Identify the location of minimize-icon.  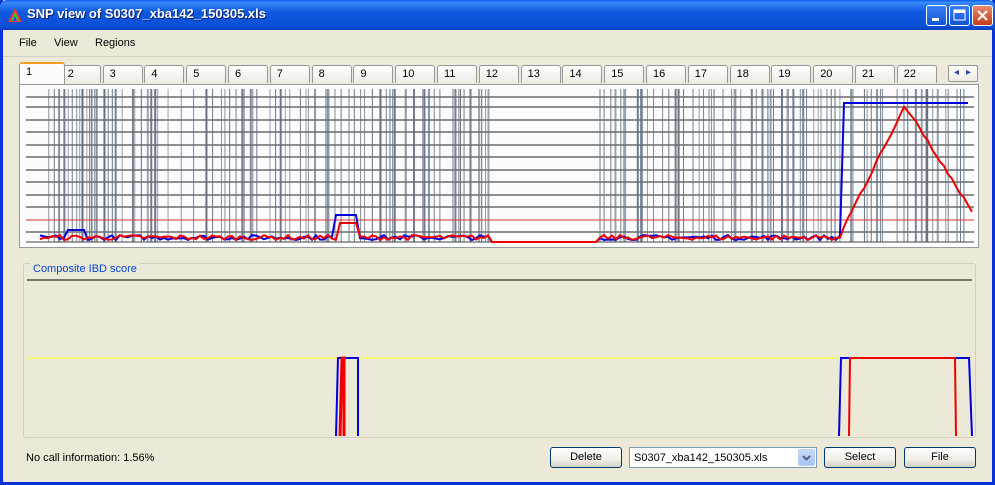
(935, 19).